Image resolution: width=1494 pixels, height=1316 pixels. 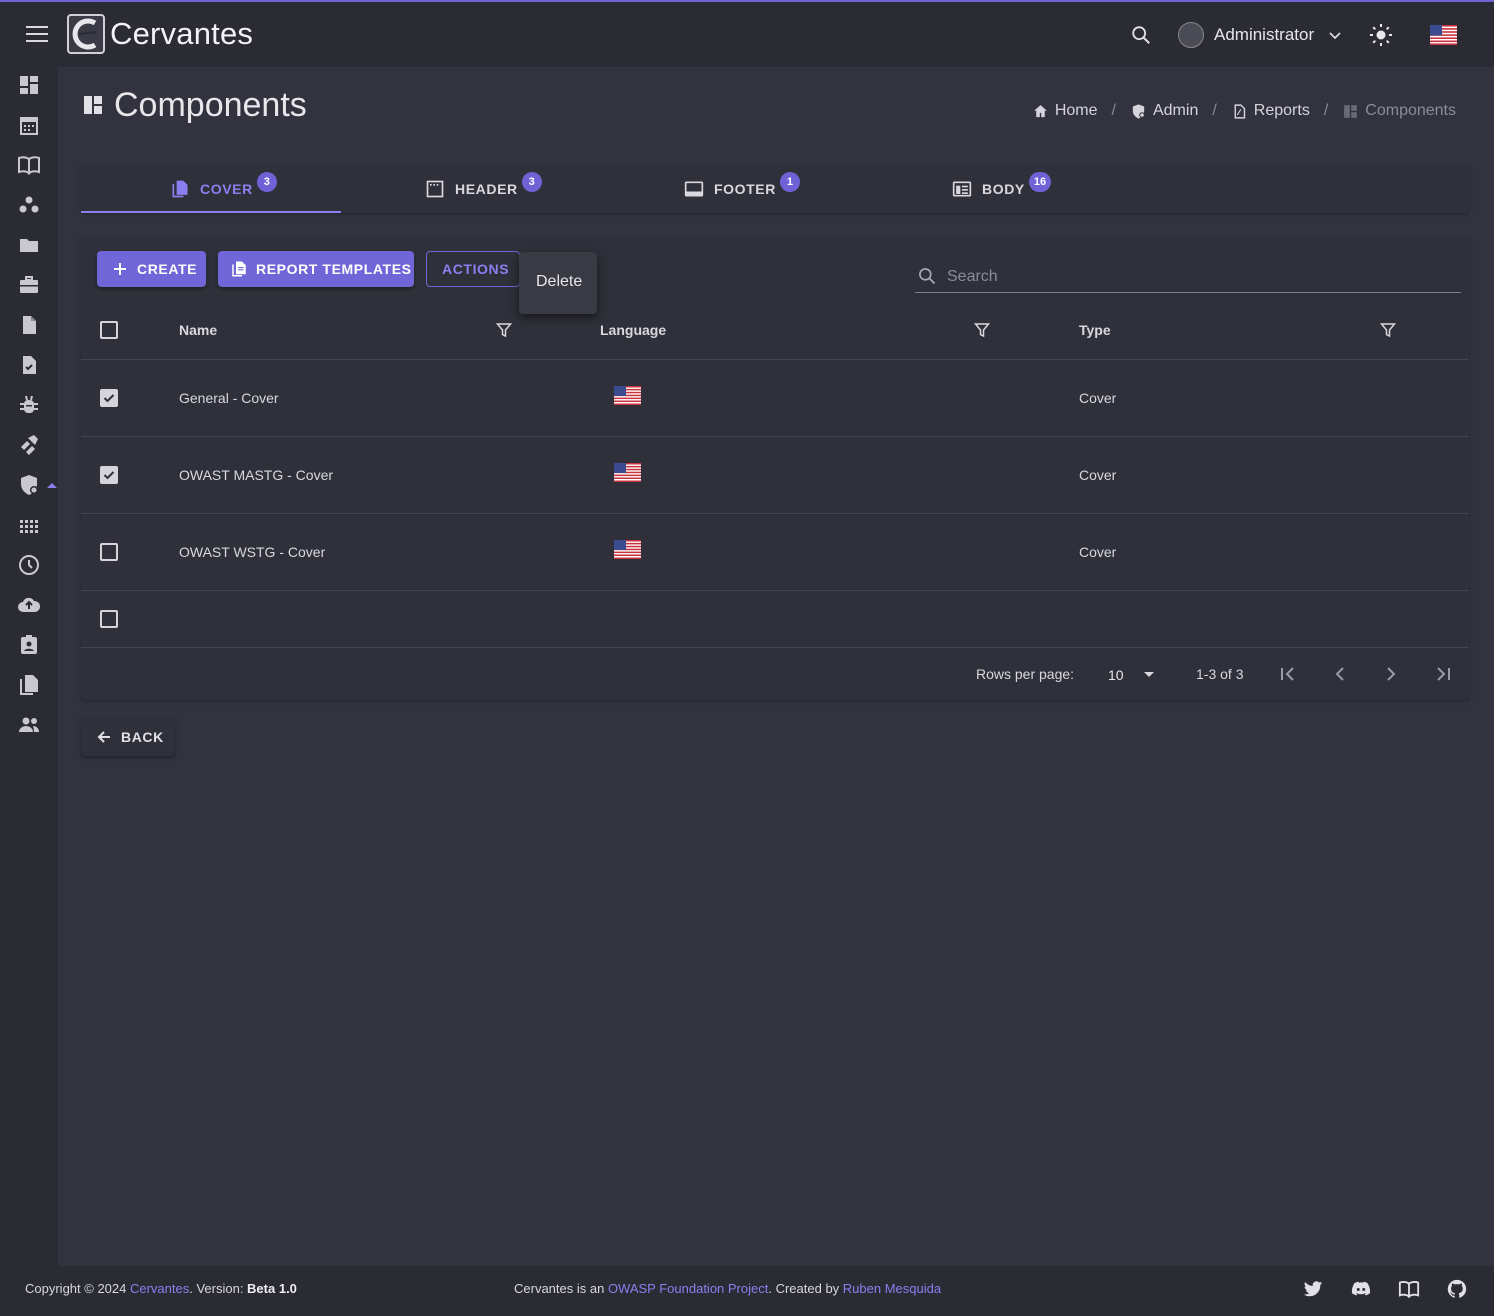 What do you see at coordinates (1443, 674) in the screenshot?
I see `last-page-icon` at bounding box center [1443, 674].